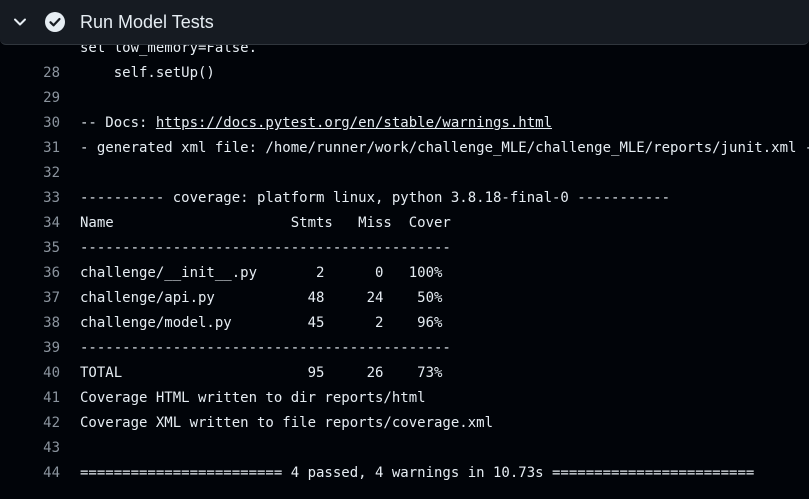  Describe the element at coordinates (118, 123) in the screenshot. I see `line-content: -- Docs:` at that location.